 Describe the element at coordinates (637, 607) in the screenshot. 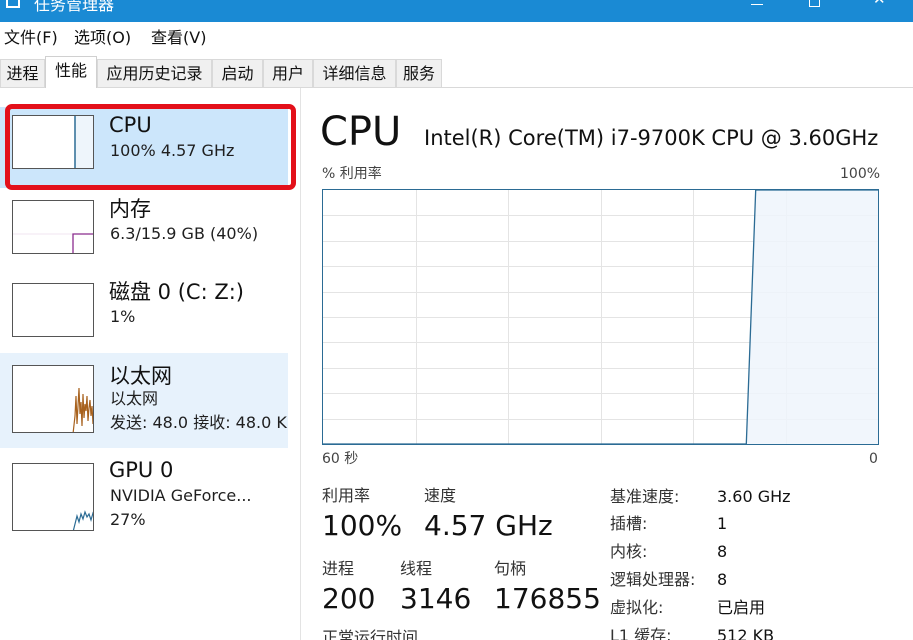

I see `spec-virtualization-label: 虚拟化:` at that location.